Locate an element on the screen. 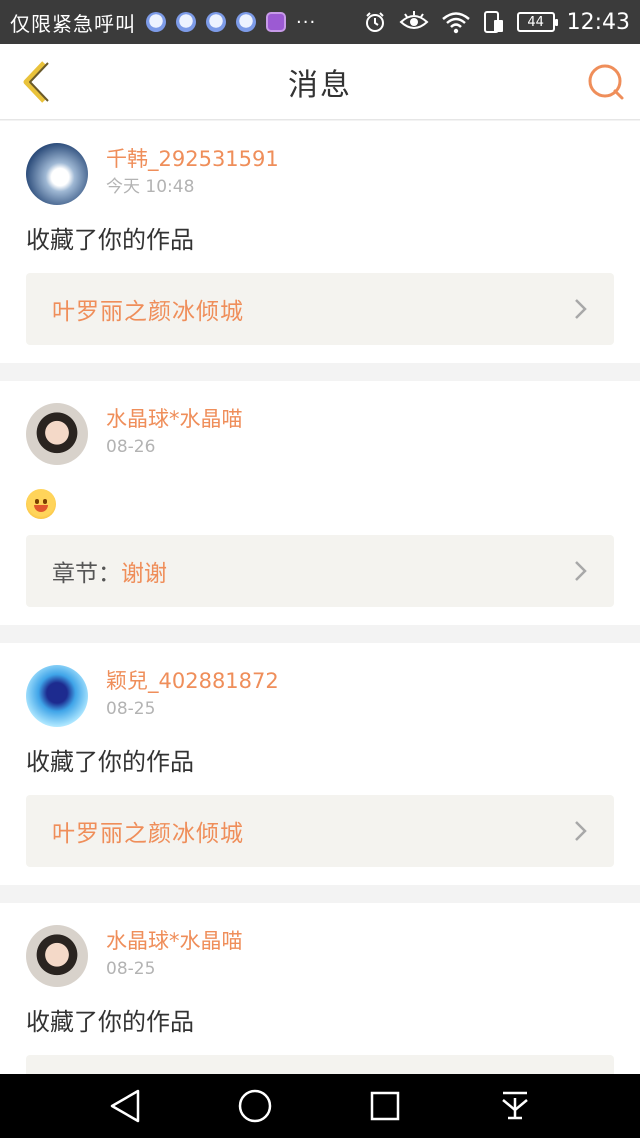 The image size is (640, 1138). circle-home-icon is located at coordinates (255, 1106).